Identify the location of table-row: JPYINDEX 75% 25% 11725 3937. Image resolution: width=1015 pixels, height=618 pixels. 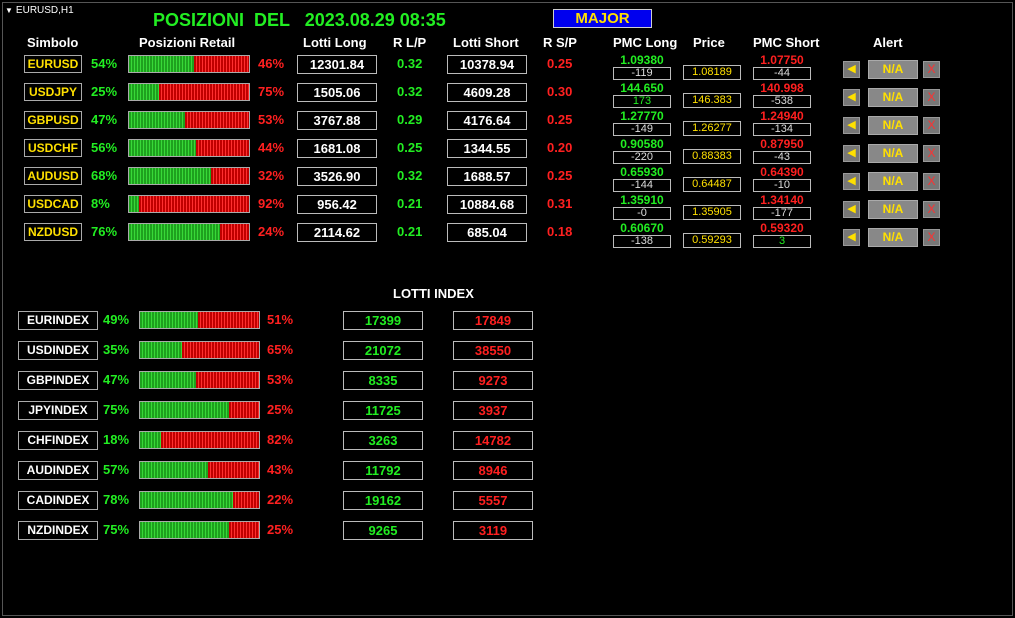
(507, 414).